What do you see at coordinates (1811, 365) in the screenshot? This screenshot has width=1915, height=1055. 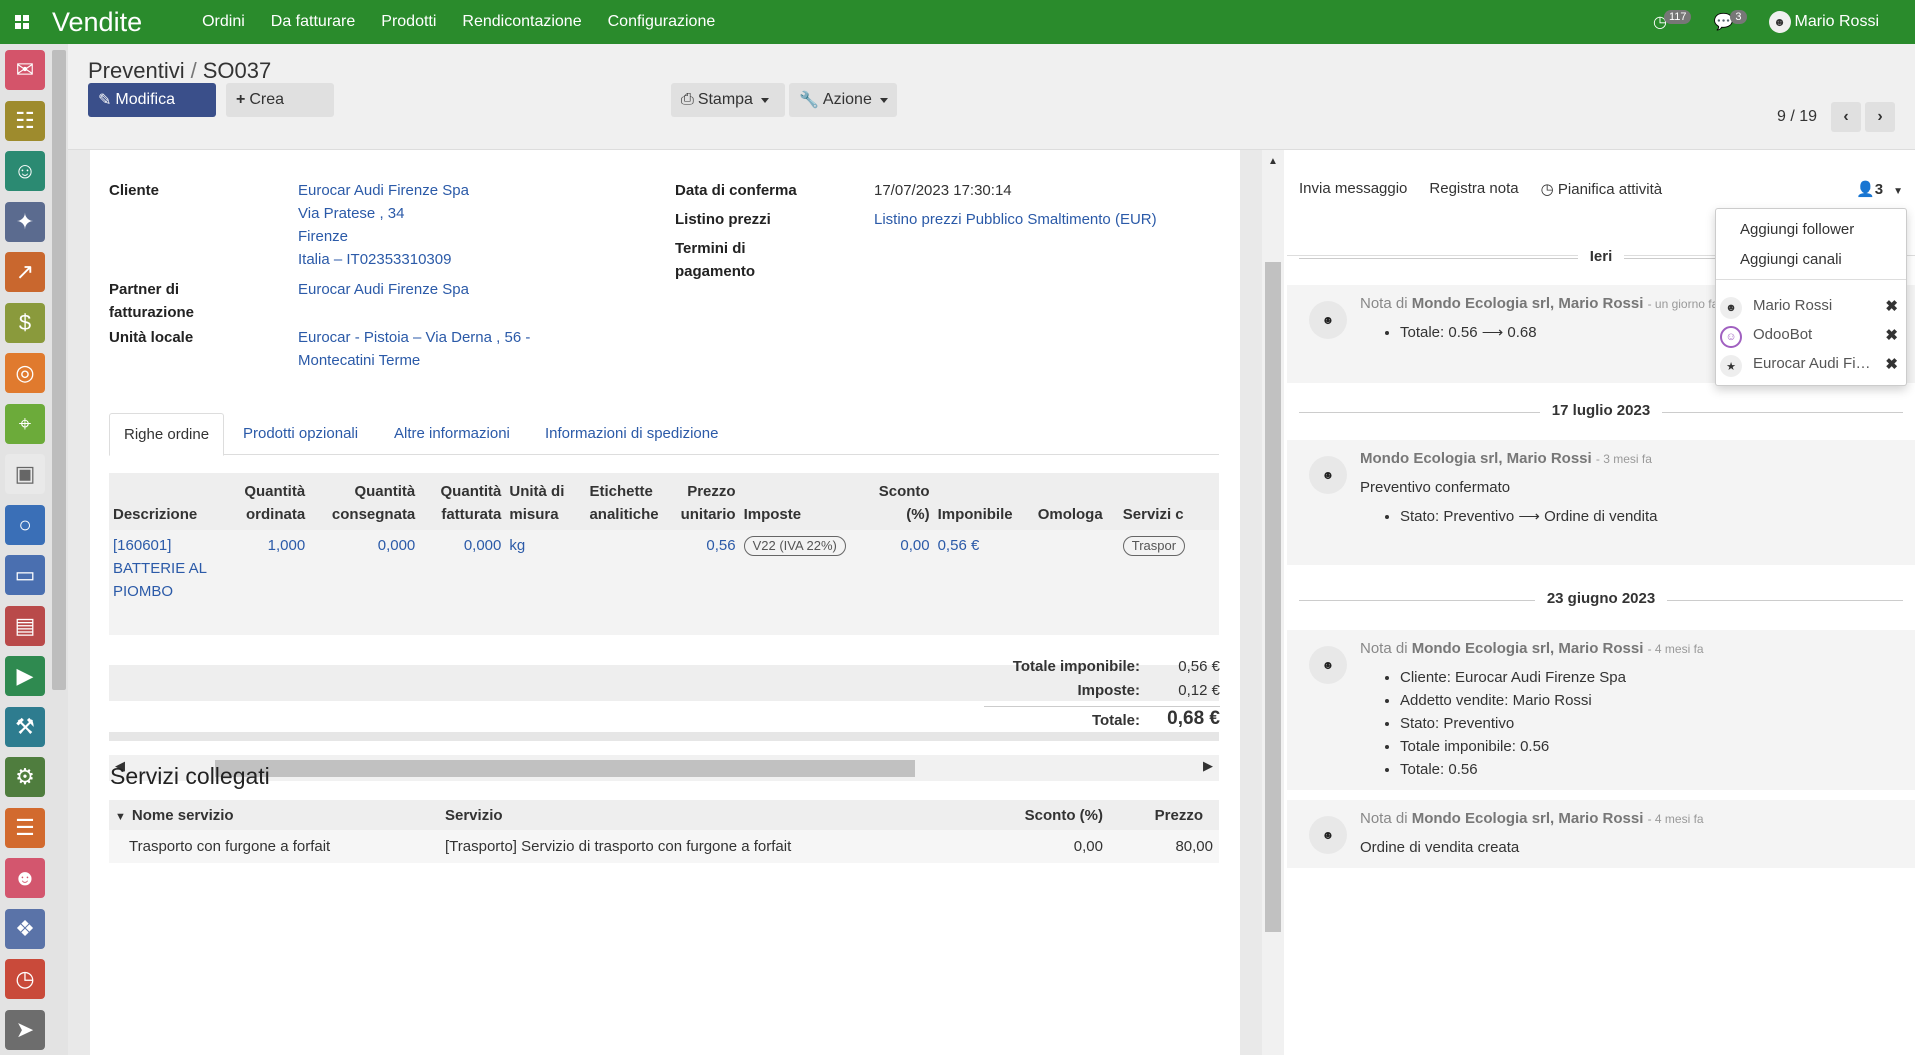 I see `follower-item: ★ Eurocar Audi Firenze Spa ✖` at bounding box center [1811, 365].